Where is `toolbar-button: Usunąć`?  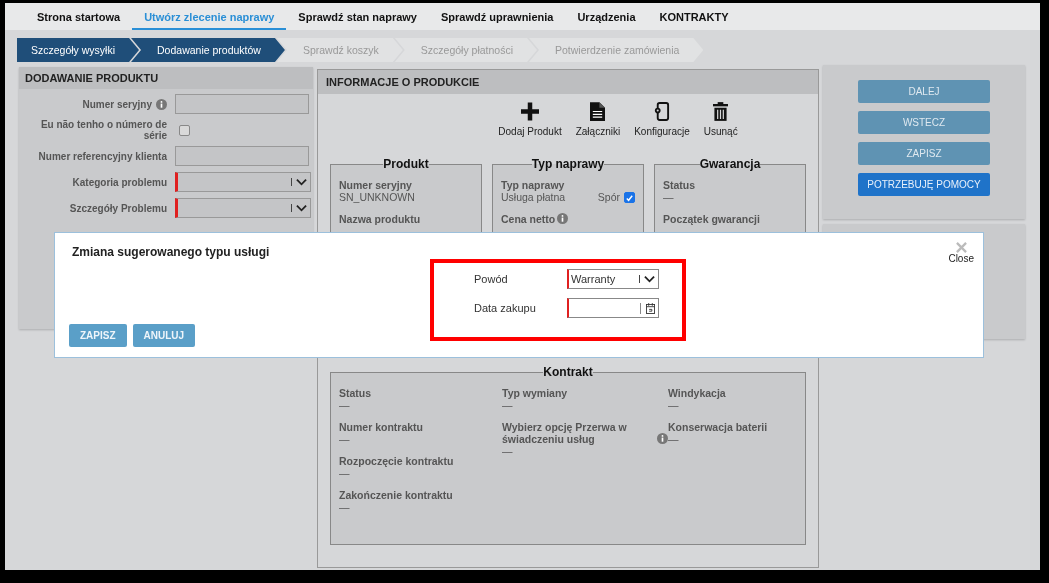 toolbar-button: Usunąć is located at coordinates (720, 119).